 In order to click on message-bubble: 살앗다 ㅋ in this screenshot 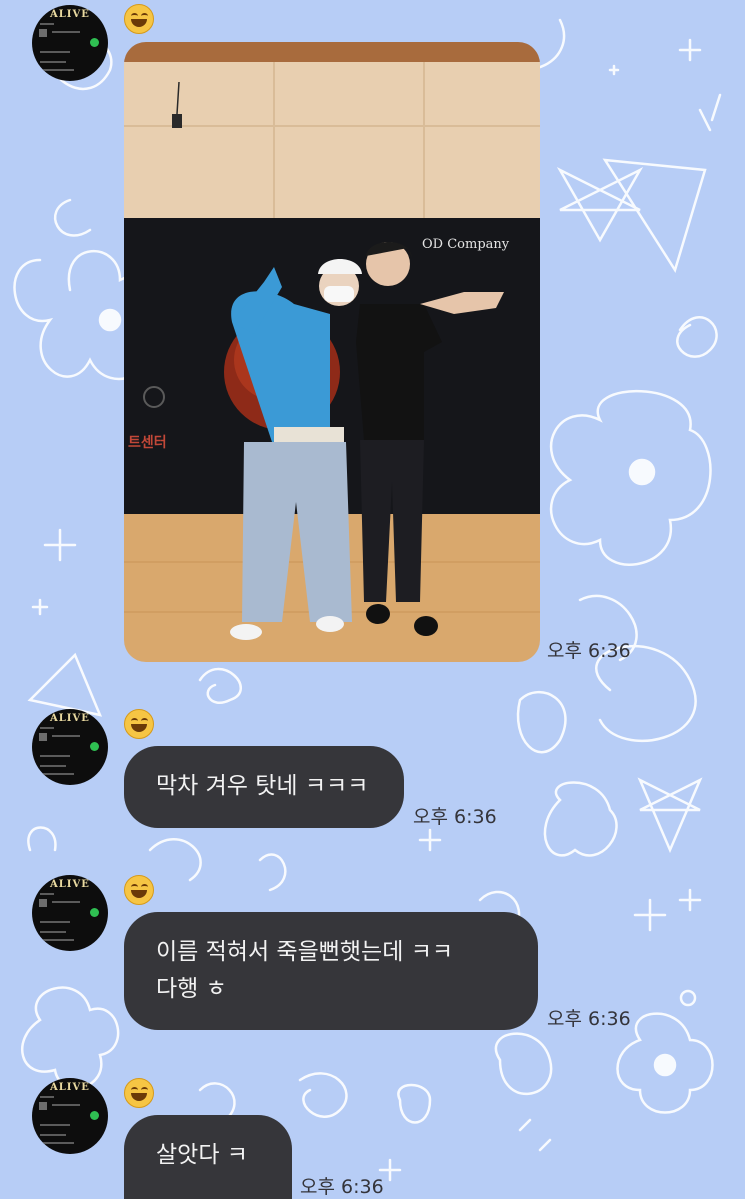, I will do `click(208, 1157)`.